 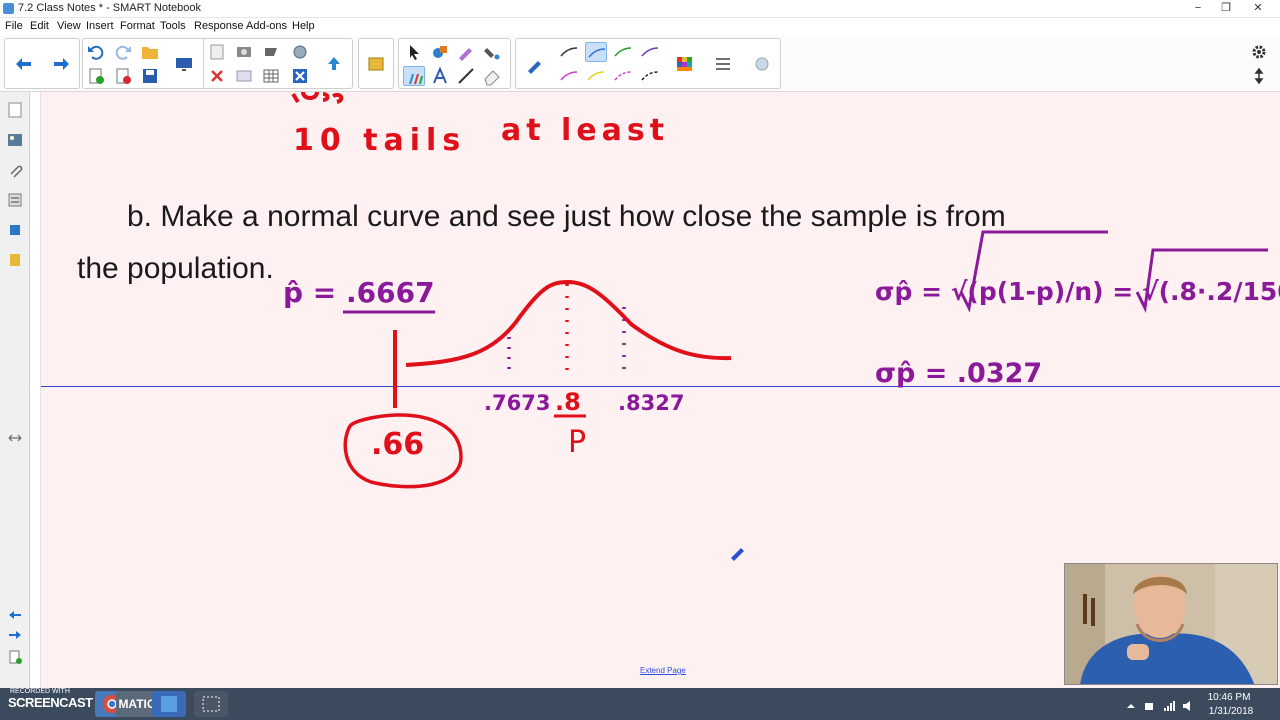 I want to click on screencast-brand: SCREENCAST, so click(x=50, y=702).